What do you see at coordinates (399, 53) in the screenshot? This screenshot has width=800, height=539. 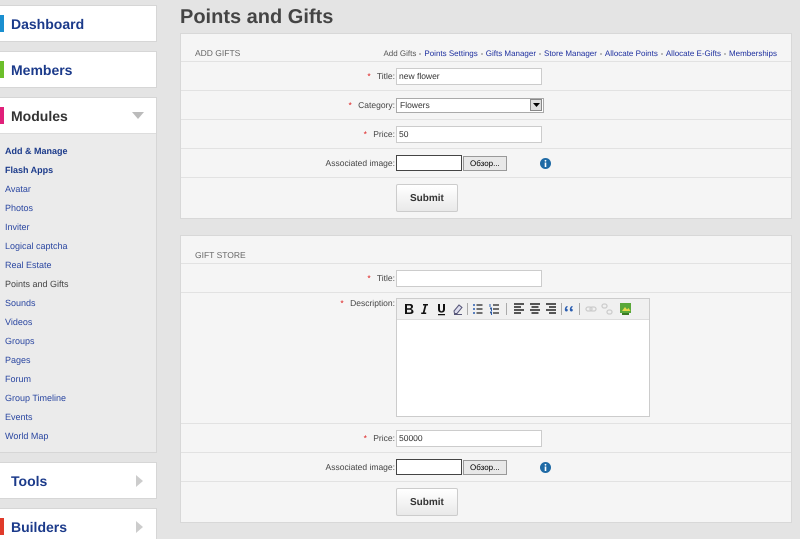 I see `tab-link: Add Gifts` at bounding box center [399, 53].